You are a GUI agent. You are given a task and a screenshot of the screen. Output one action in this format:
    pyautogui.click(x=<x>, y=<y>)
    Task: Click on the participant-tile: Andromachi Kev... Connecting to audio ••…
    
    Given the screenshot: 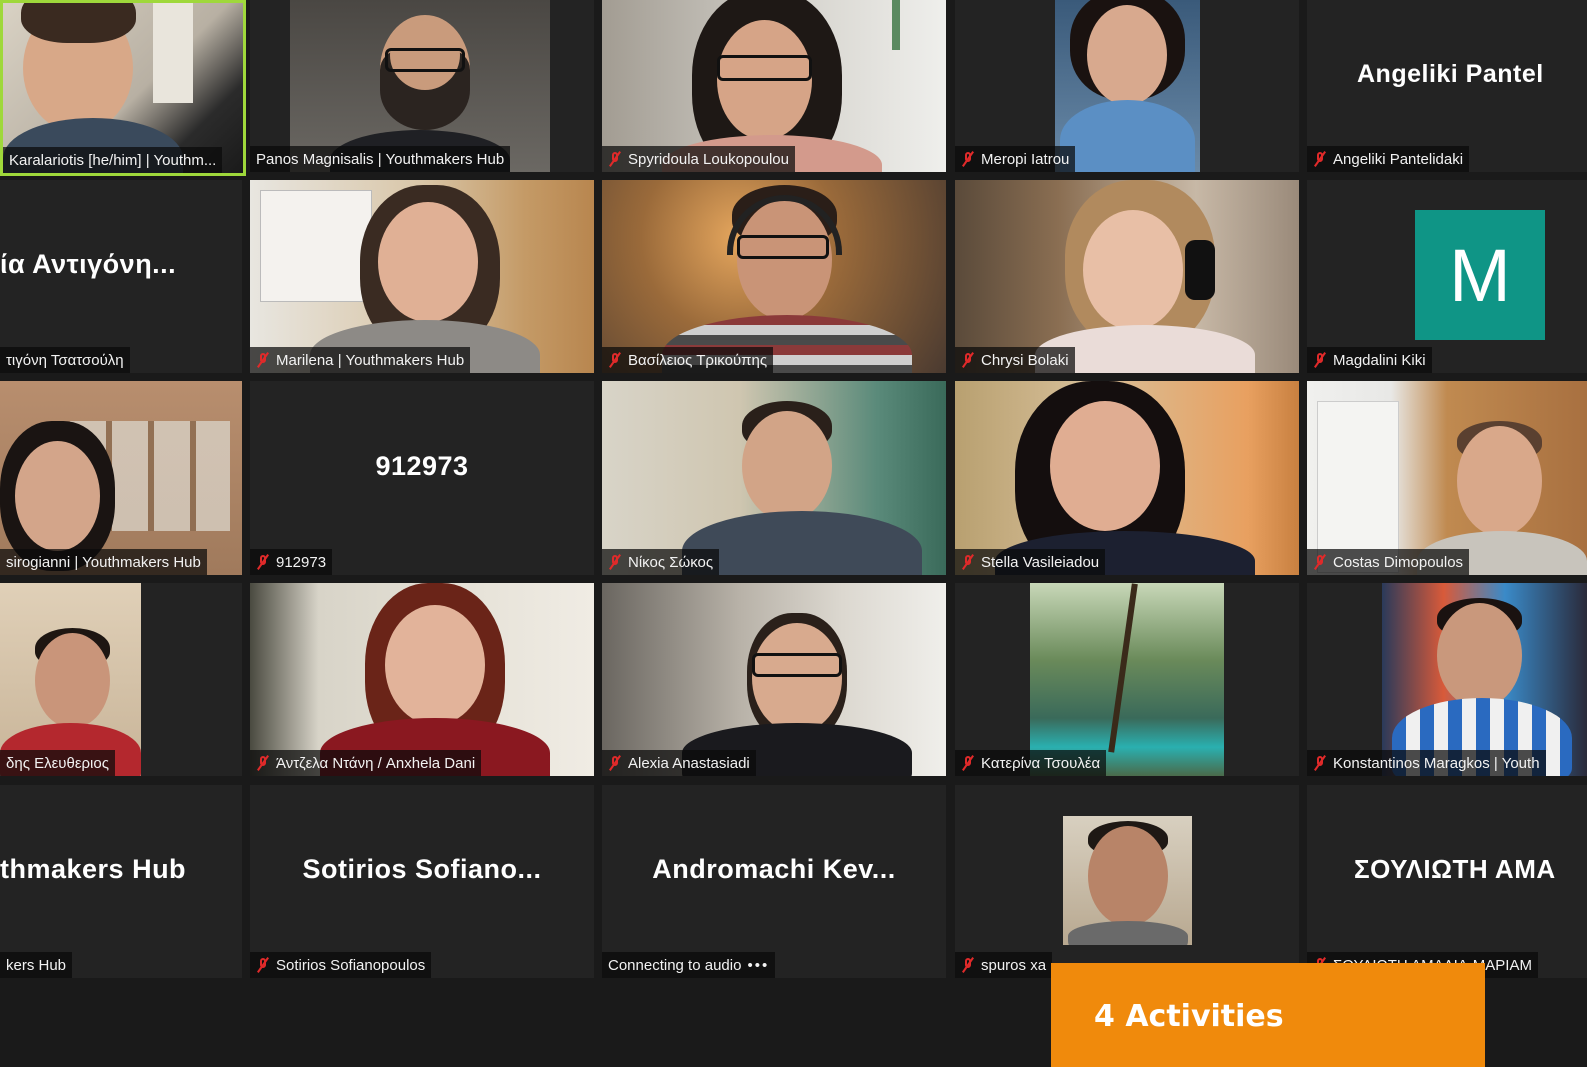 What is the action you would take?
    pyautogui.click(x=774, y=881)
    